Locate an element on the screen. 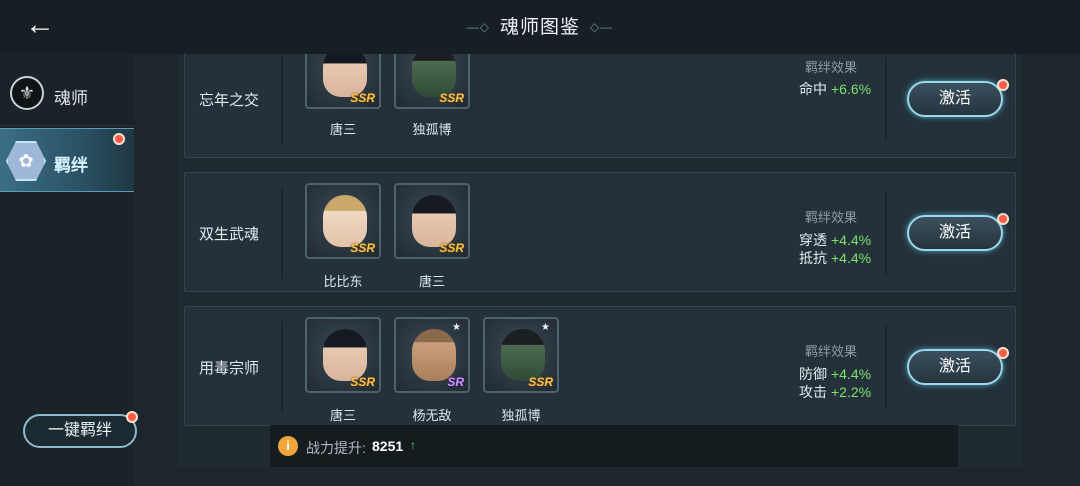  rarity-badge: SR is located at coordinates (455, 382).